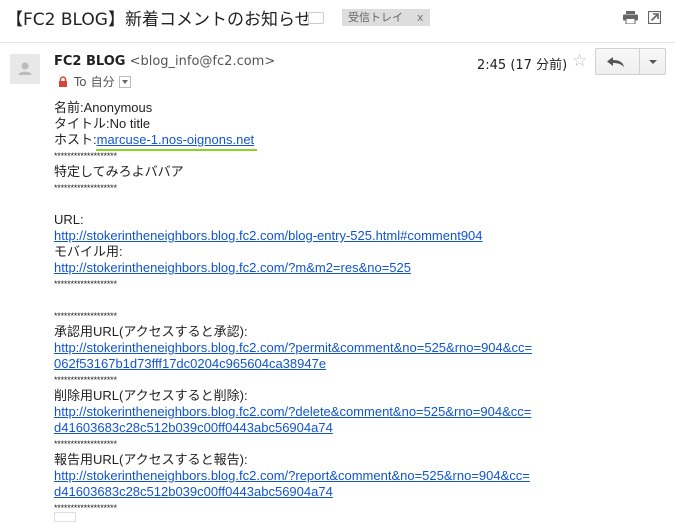  I want to click on highlight-underline, so click(176, 150).